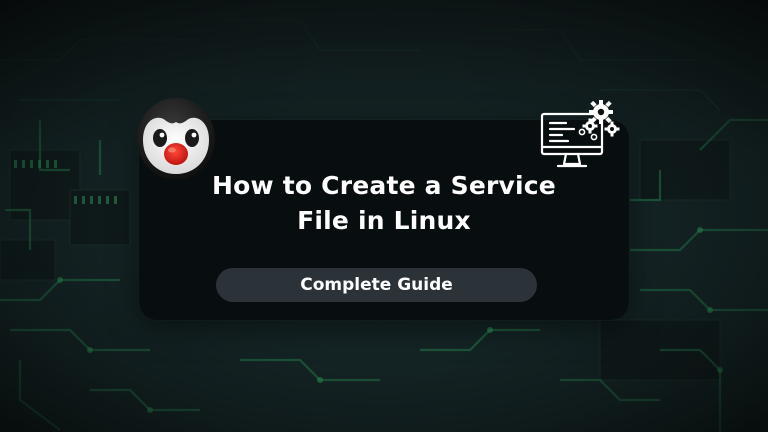 The width and height of the screenshot is (768, 432). Describe the element at coordinates (176, 139) in the screenshot. I see `penguin-icon` at that location.